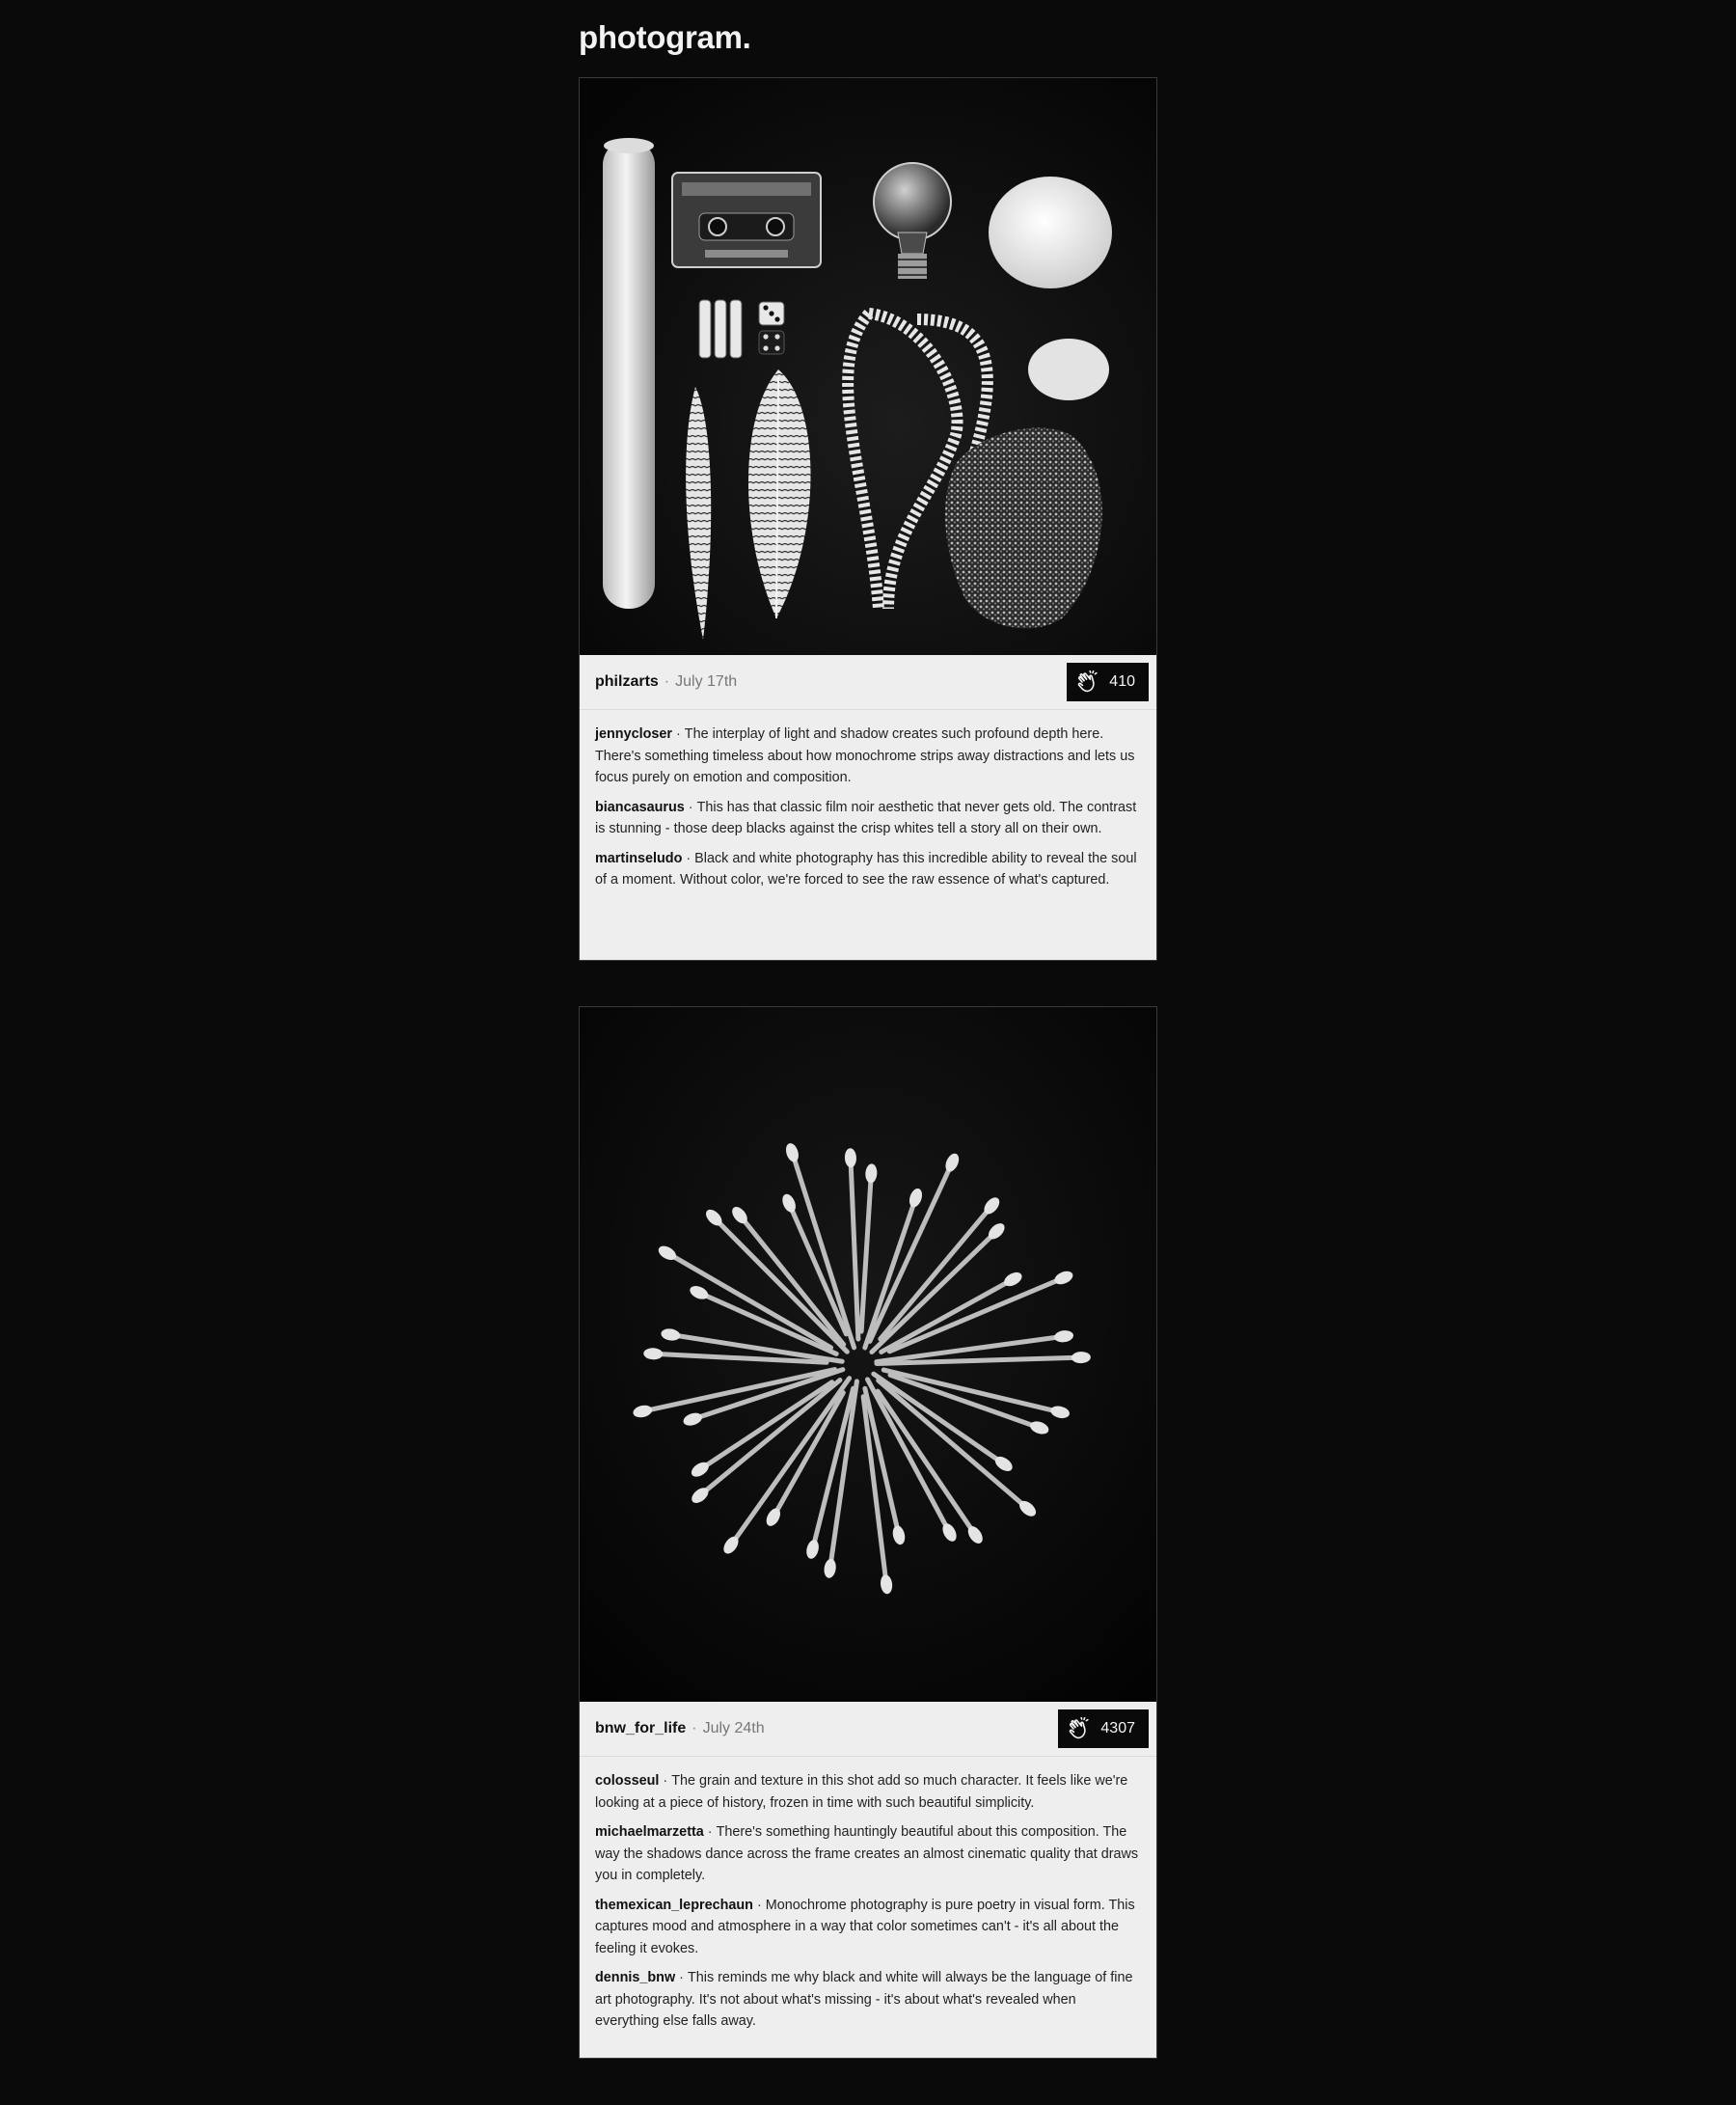 This screenshot has width=1736, height=2105. What do you see at coordinates (627, 682) in the screenshot?
I see `post-author: philzarts` at bounding box center [627, 682].